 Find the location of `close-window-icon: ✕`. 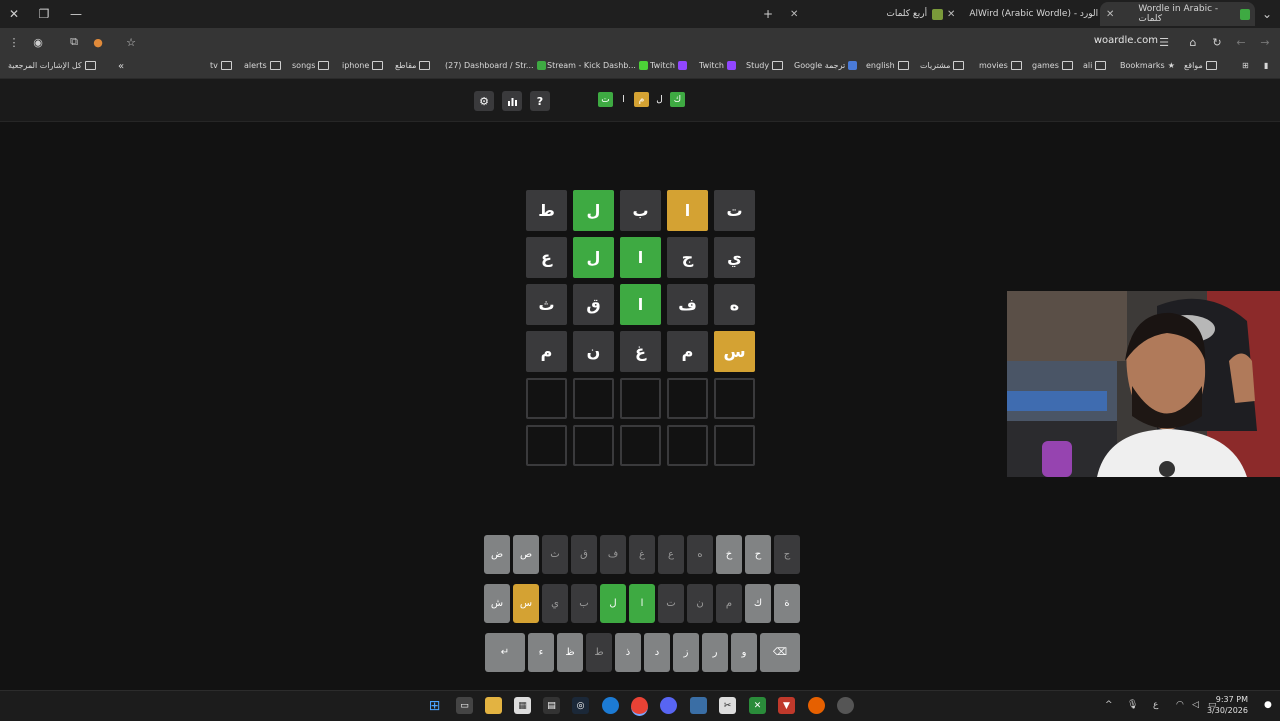

close-window-icon: ✕ is located at coordinates (14, 14).